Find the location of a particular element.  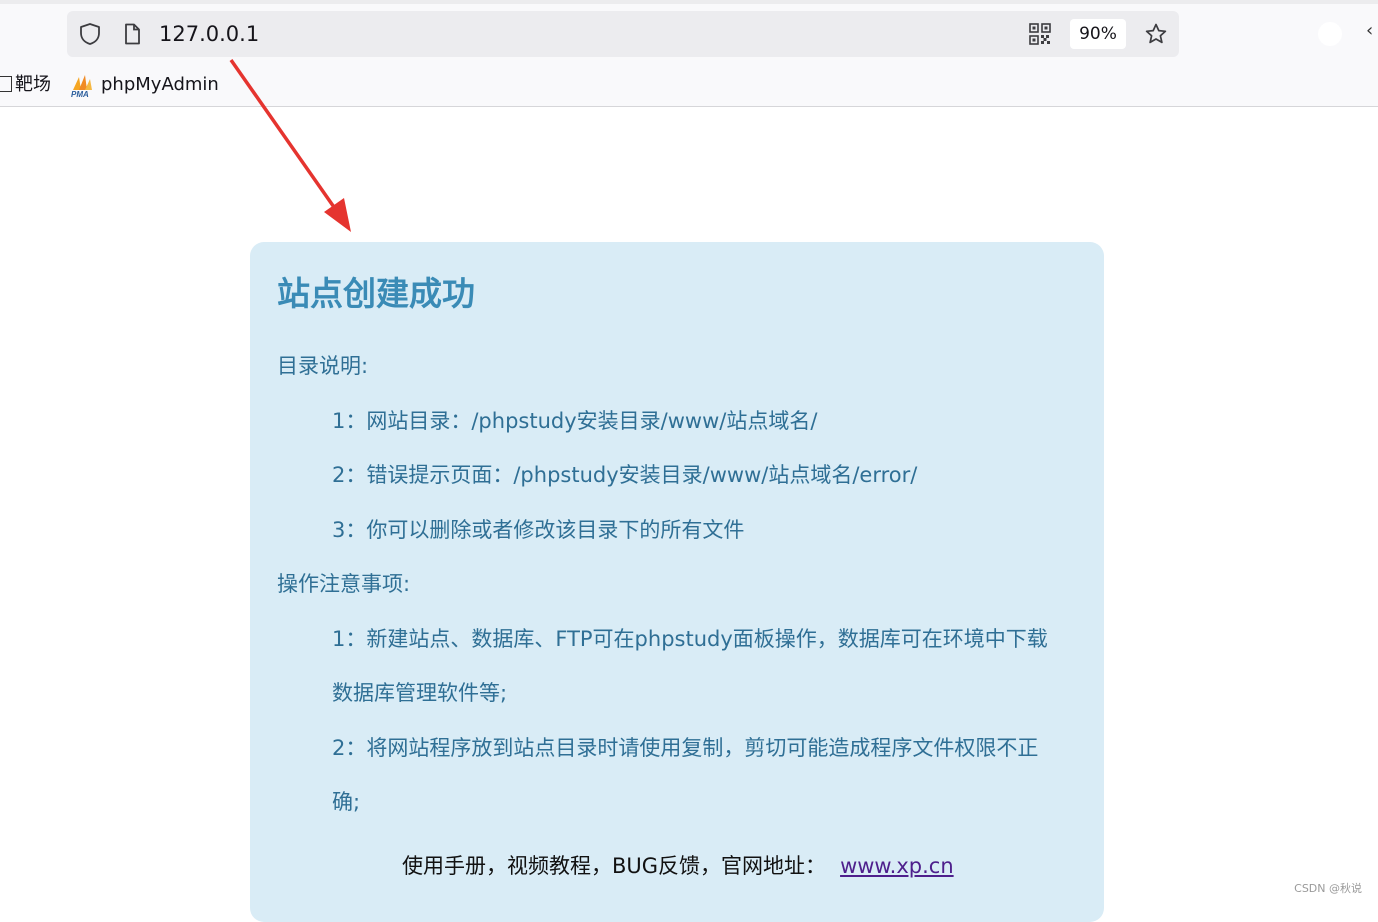

shield-icon is located at coordinates (90, 34).